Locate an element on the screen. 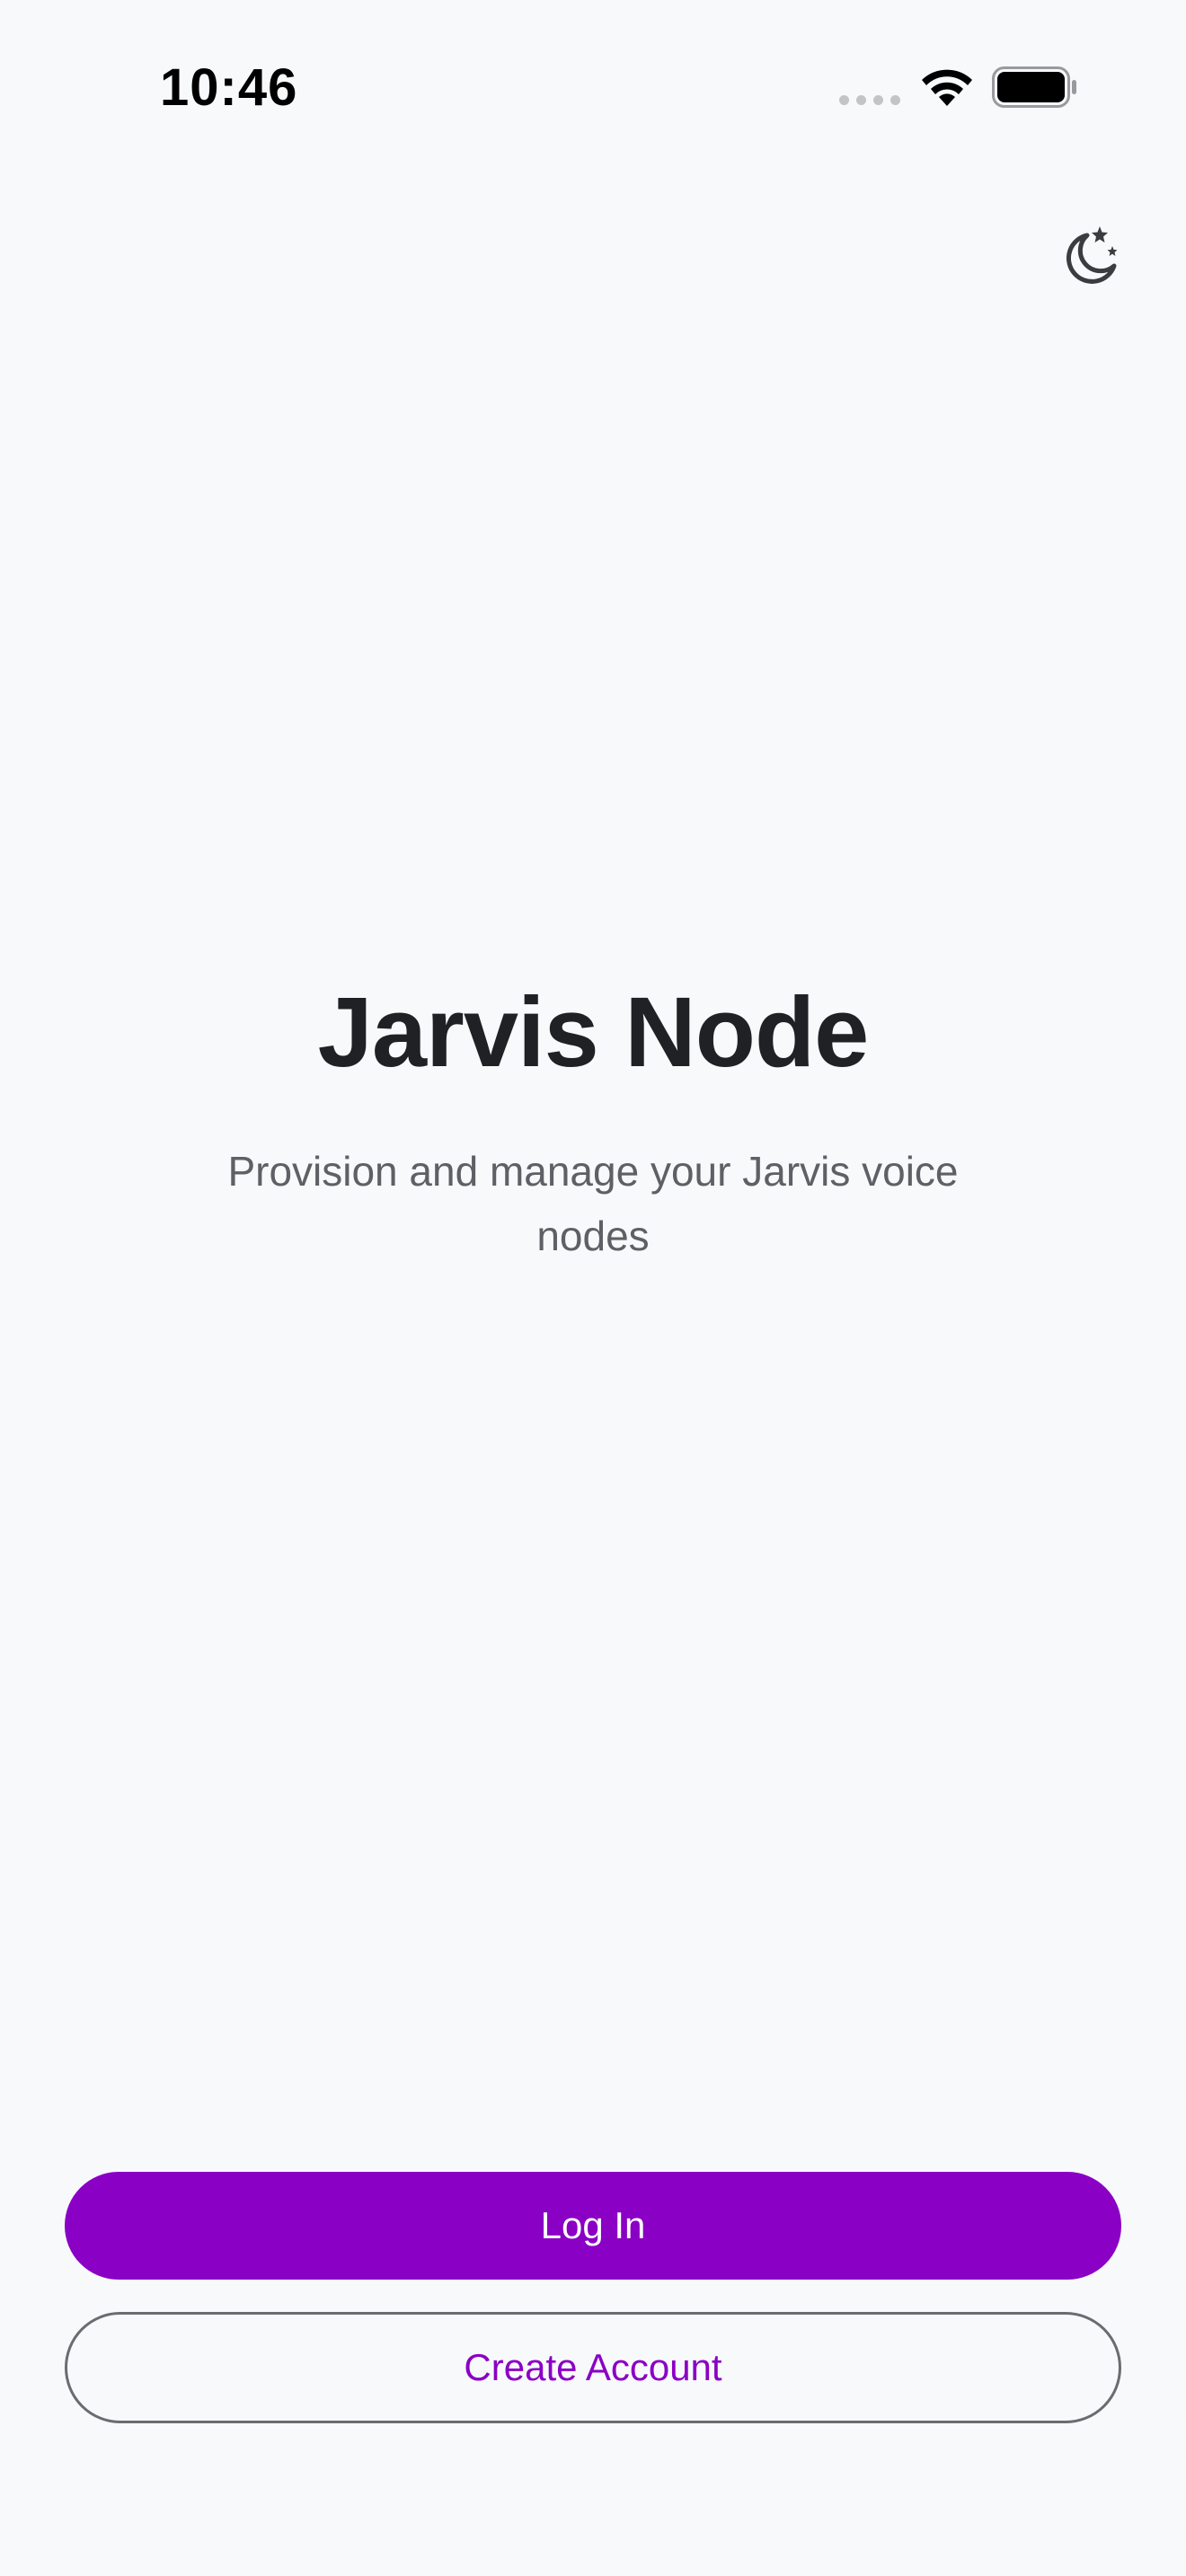  theme-toggle-button is located at coordinates (1091, 256).